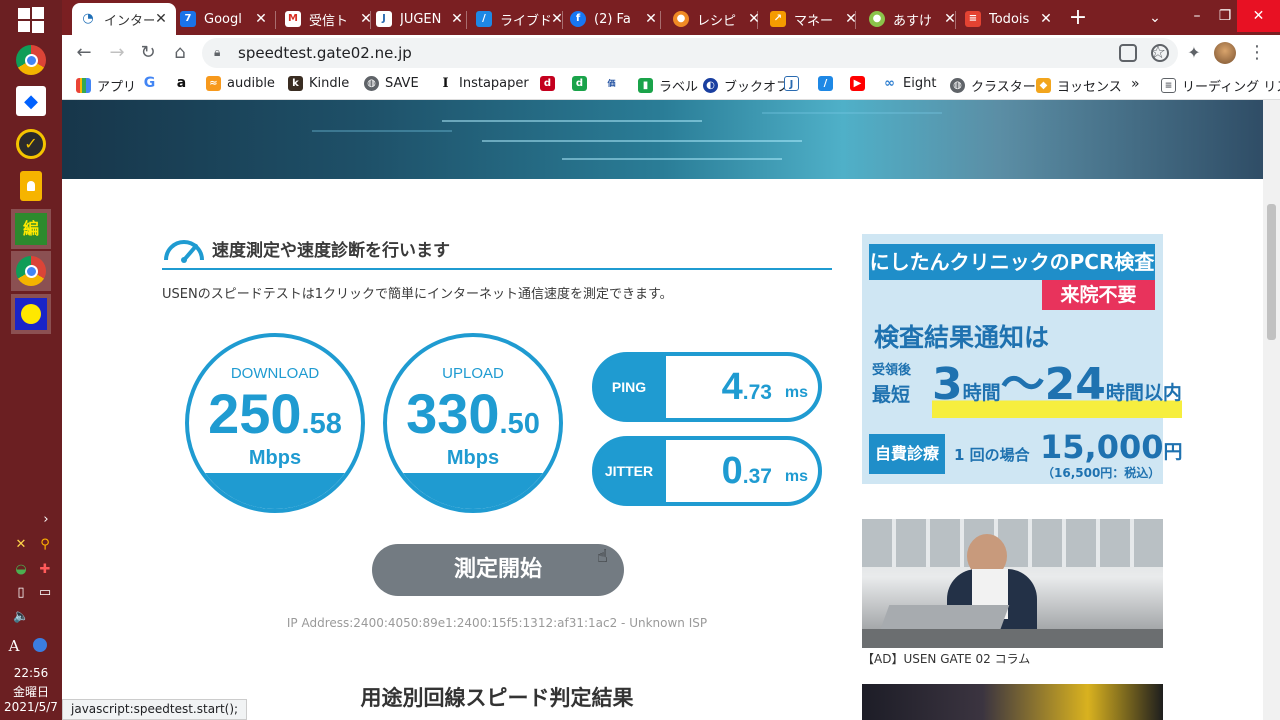  Describe the element at coordinates (993, 85) in the screenshot. I see `bookmark-cluster: ◍ クラスター` at that location.